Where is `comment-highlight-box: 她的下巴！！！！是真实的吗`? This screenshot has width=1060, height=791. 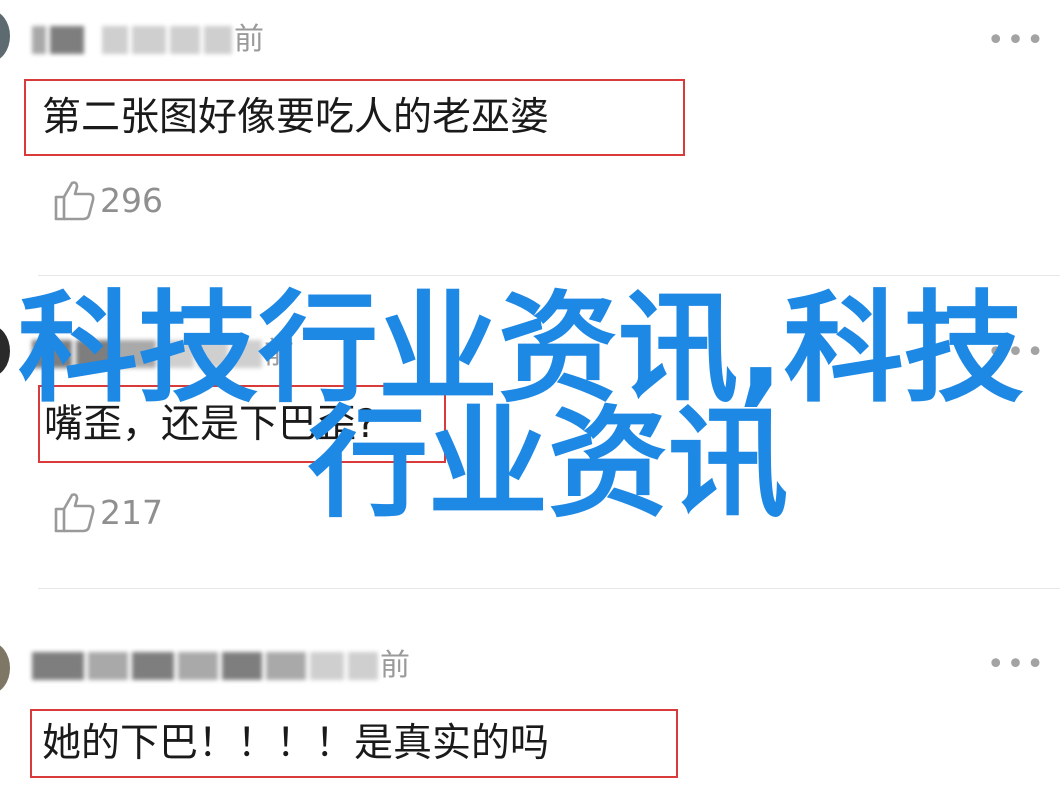 comment-highlight-box: 她的下巴！！！！是真实的吗 is located at coordinates (354, 743).